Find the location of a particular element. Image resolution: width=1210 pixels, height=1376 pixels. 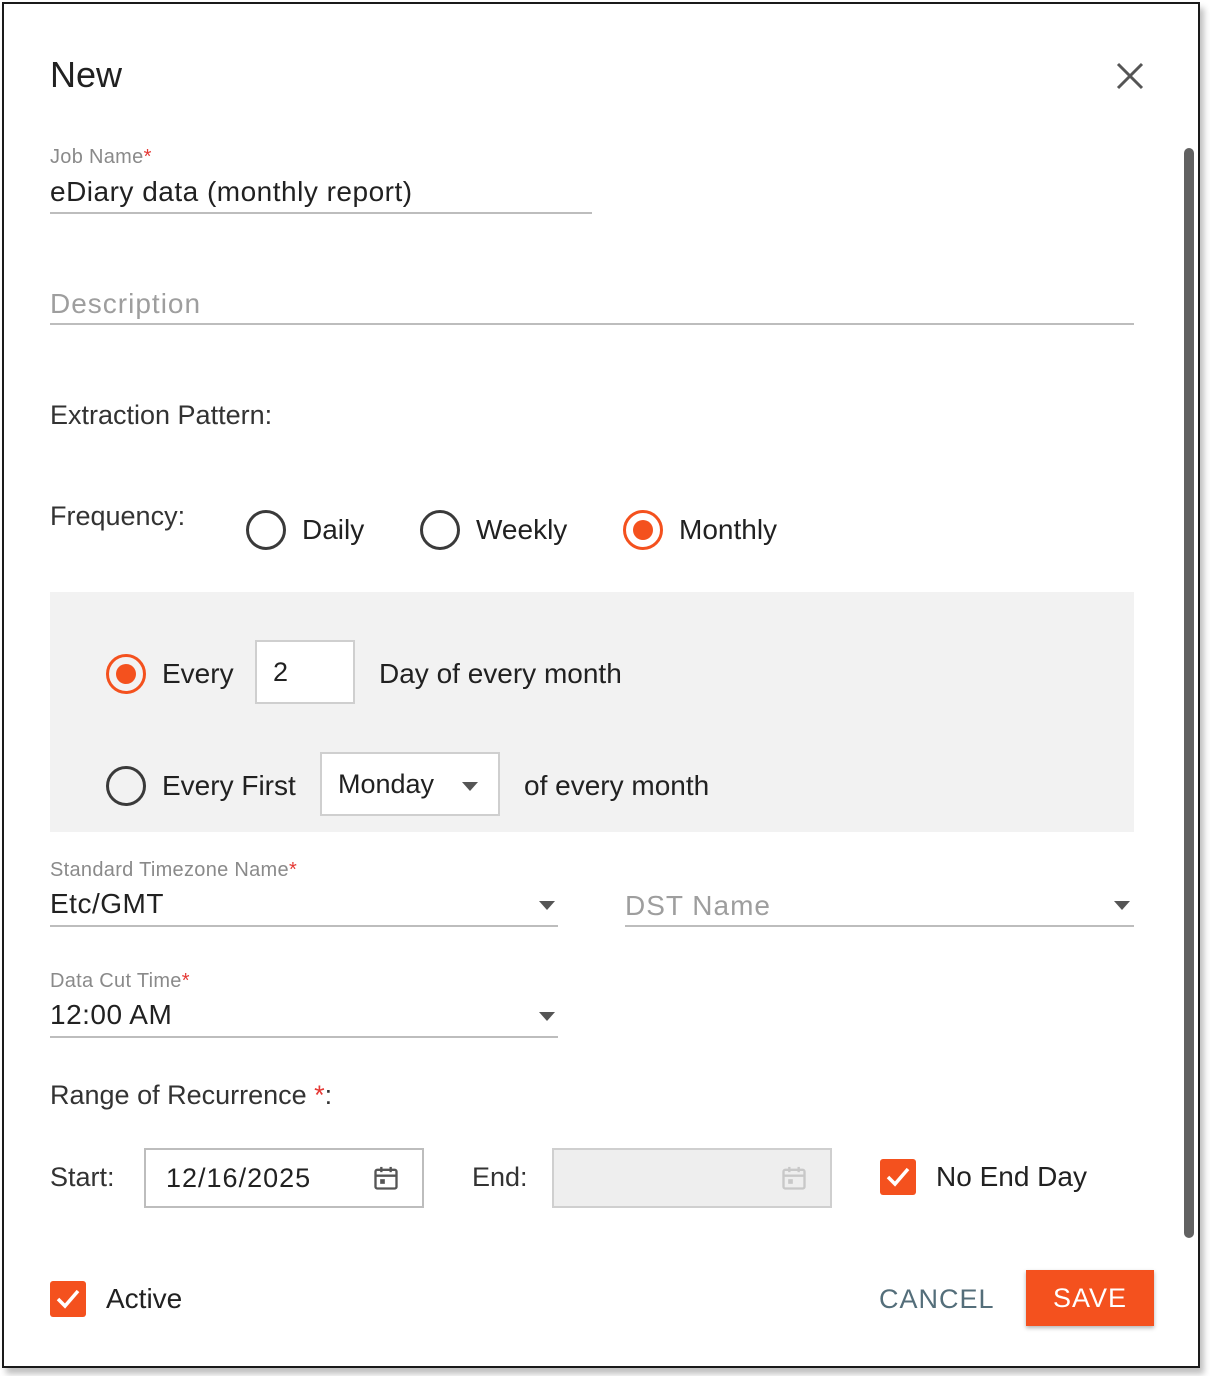

job-name-label: Job Name* is located at coordinates (101, 157).